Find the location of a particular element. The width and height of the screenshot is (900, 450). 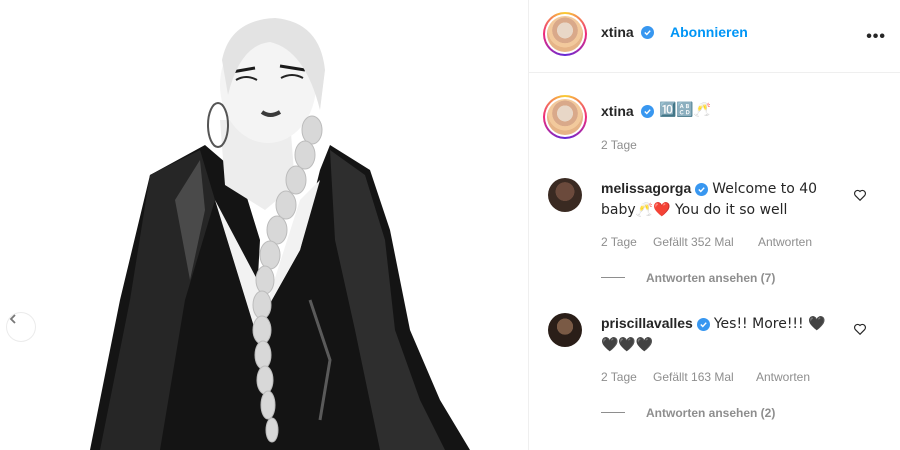

comment-likes: Gefällt 163 Mal is located at coordinates (693, 377).